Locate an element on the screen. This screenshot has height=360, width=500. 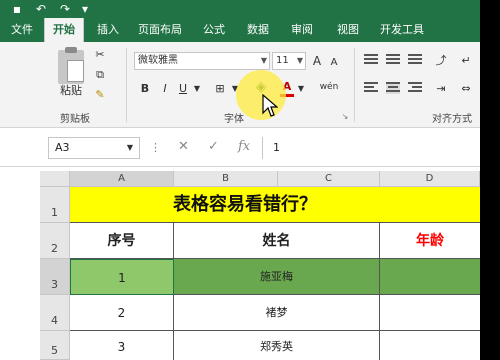
wrap-text-icon: ↵ is located at coordinates (466, 61).